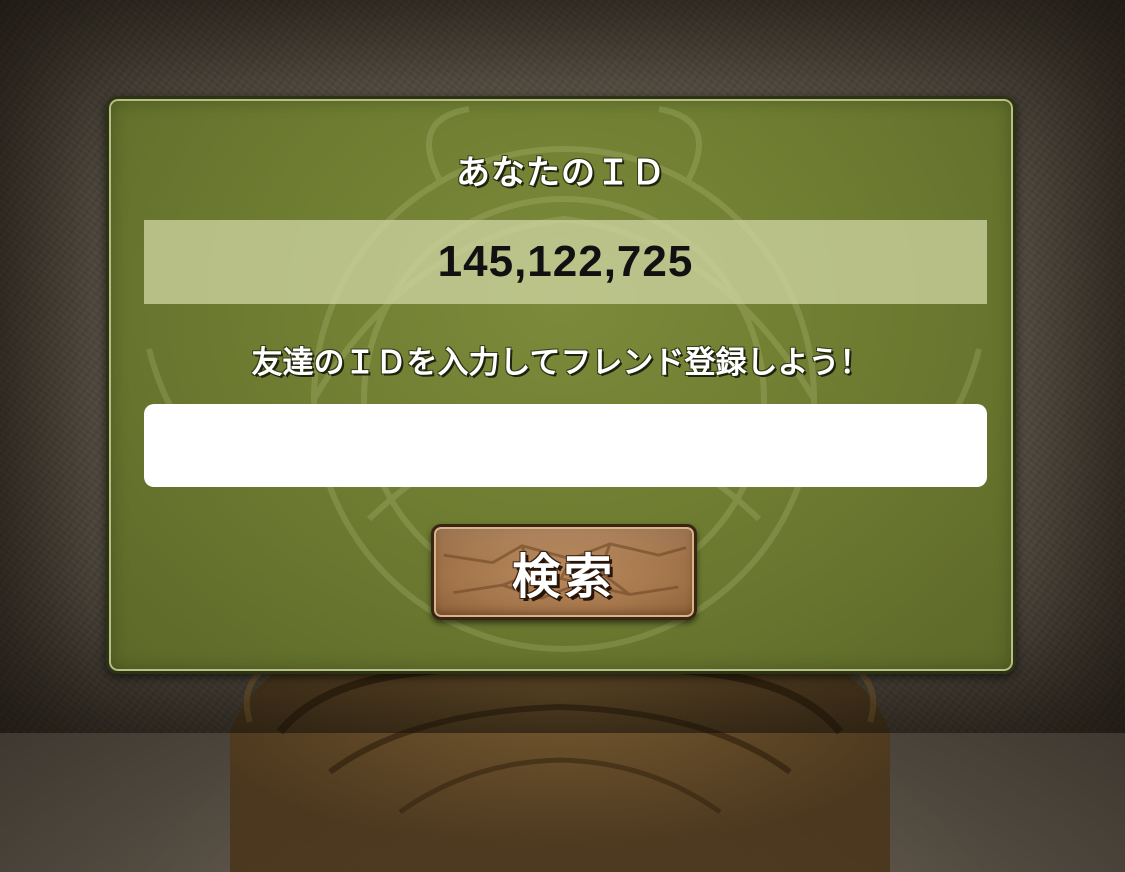 Image resolution: width=1125 pixels, height=872 pixels. Describe the element at coordinates (561, 363) in the screenshot. I see `instruction-text: 友達のＩＤを入力してフレンド登録しよう！` at that location.